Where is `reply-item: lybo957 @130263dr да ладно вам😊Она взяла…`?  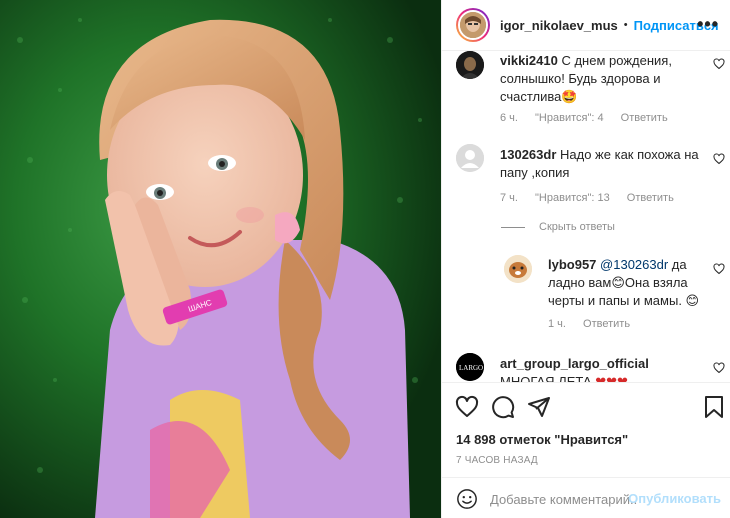
reply-item: lybo957 @130263dr да ладно вам😊Она взяла… is located at coordinates (586, 295).